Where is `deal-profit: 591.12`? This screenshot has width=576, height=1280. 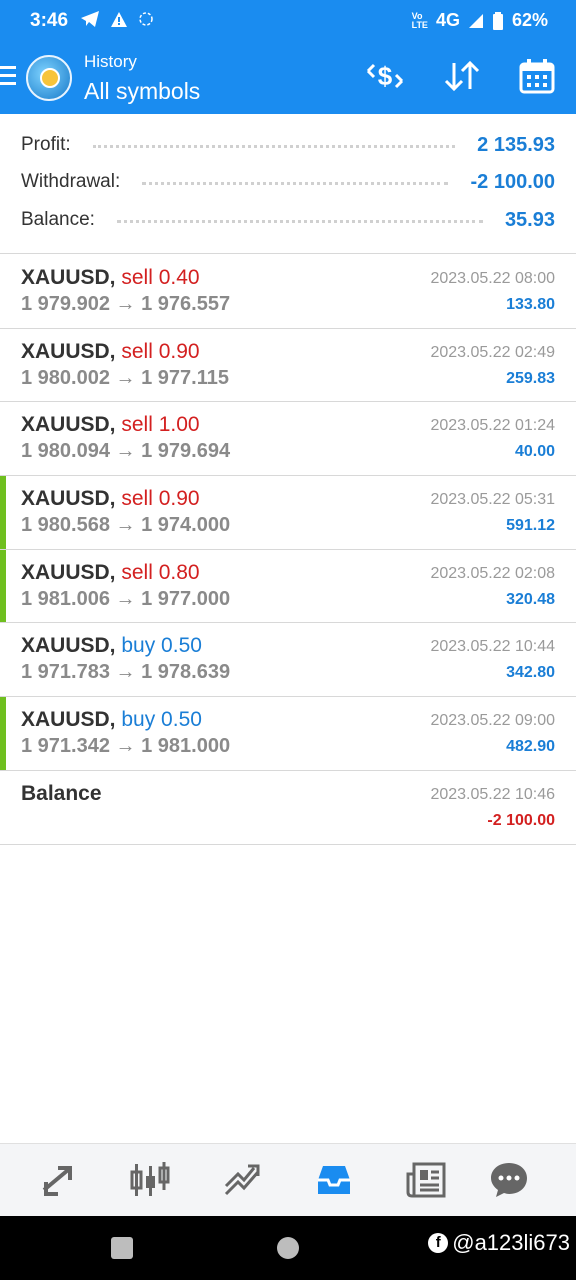
deal-profit: 591.12 is located at coordinates (530, 526).